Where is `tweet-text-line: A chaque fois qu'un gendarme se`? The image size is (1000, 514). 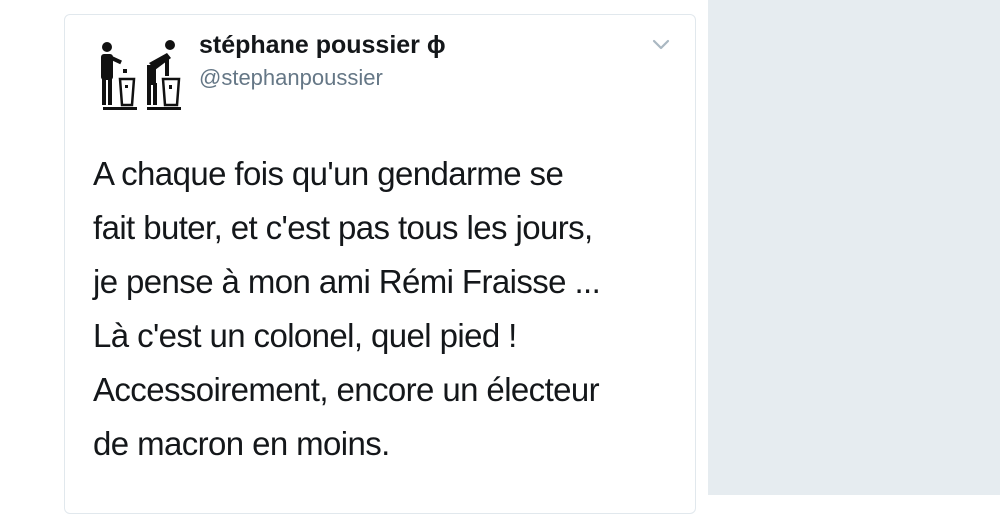
tweet-text-line: A chaque fois qu'un gendarme se is located at coordinates (328, 173).